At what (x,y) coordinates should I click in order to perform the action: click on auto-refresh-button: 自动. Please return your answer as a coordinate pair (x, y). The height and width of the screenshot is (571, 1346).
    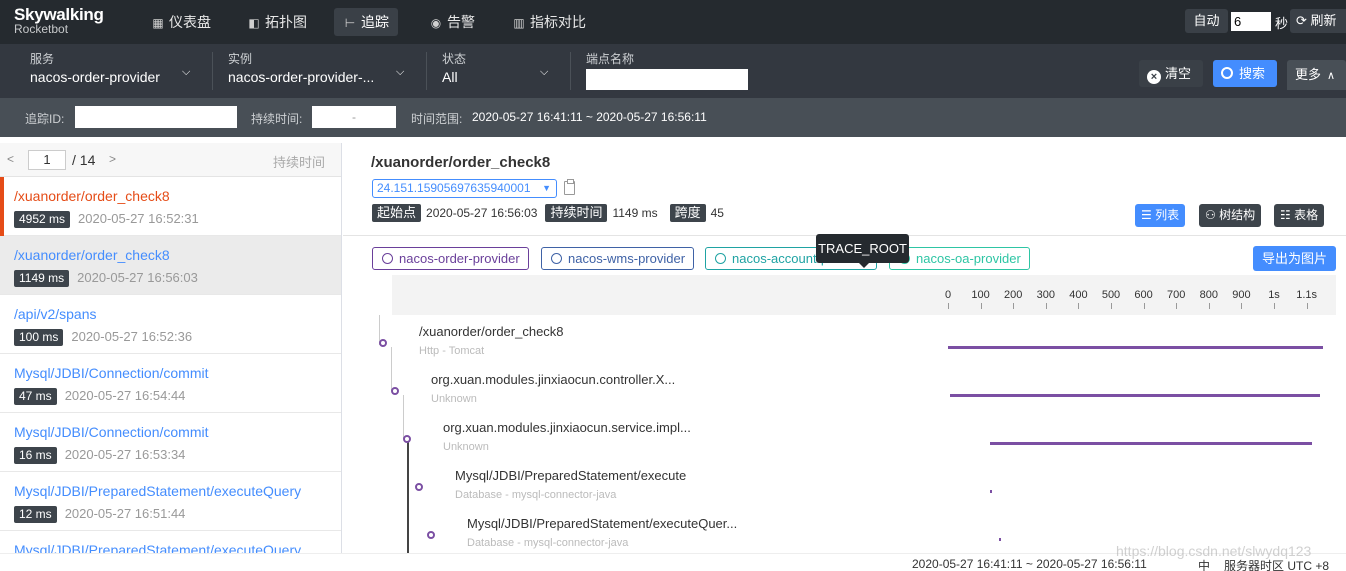
    Looking at the image, I should click on (1206, 21).